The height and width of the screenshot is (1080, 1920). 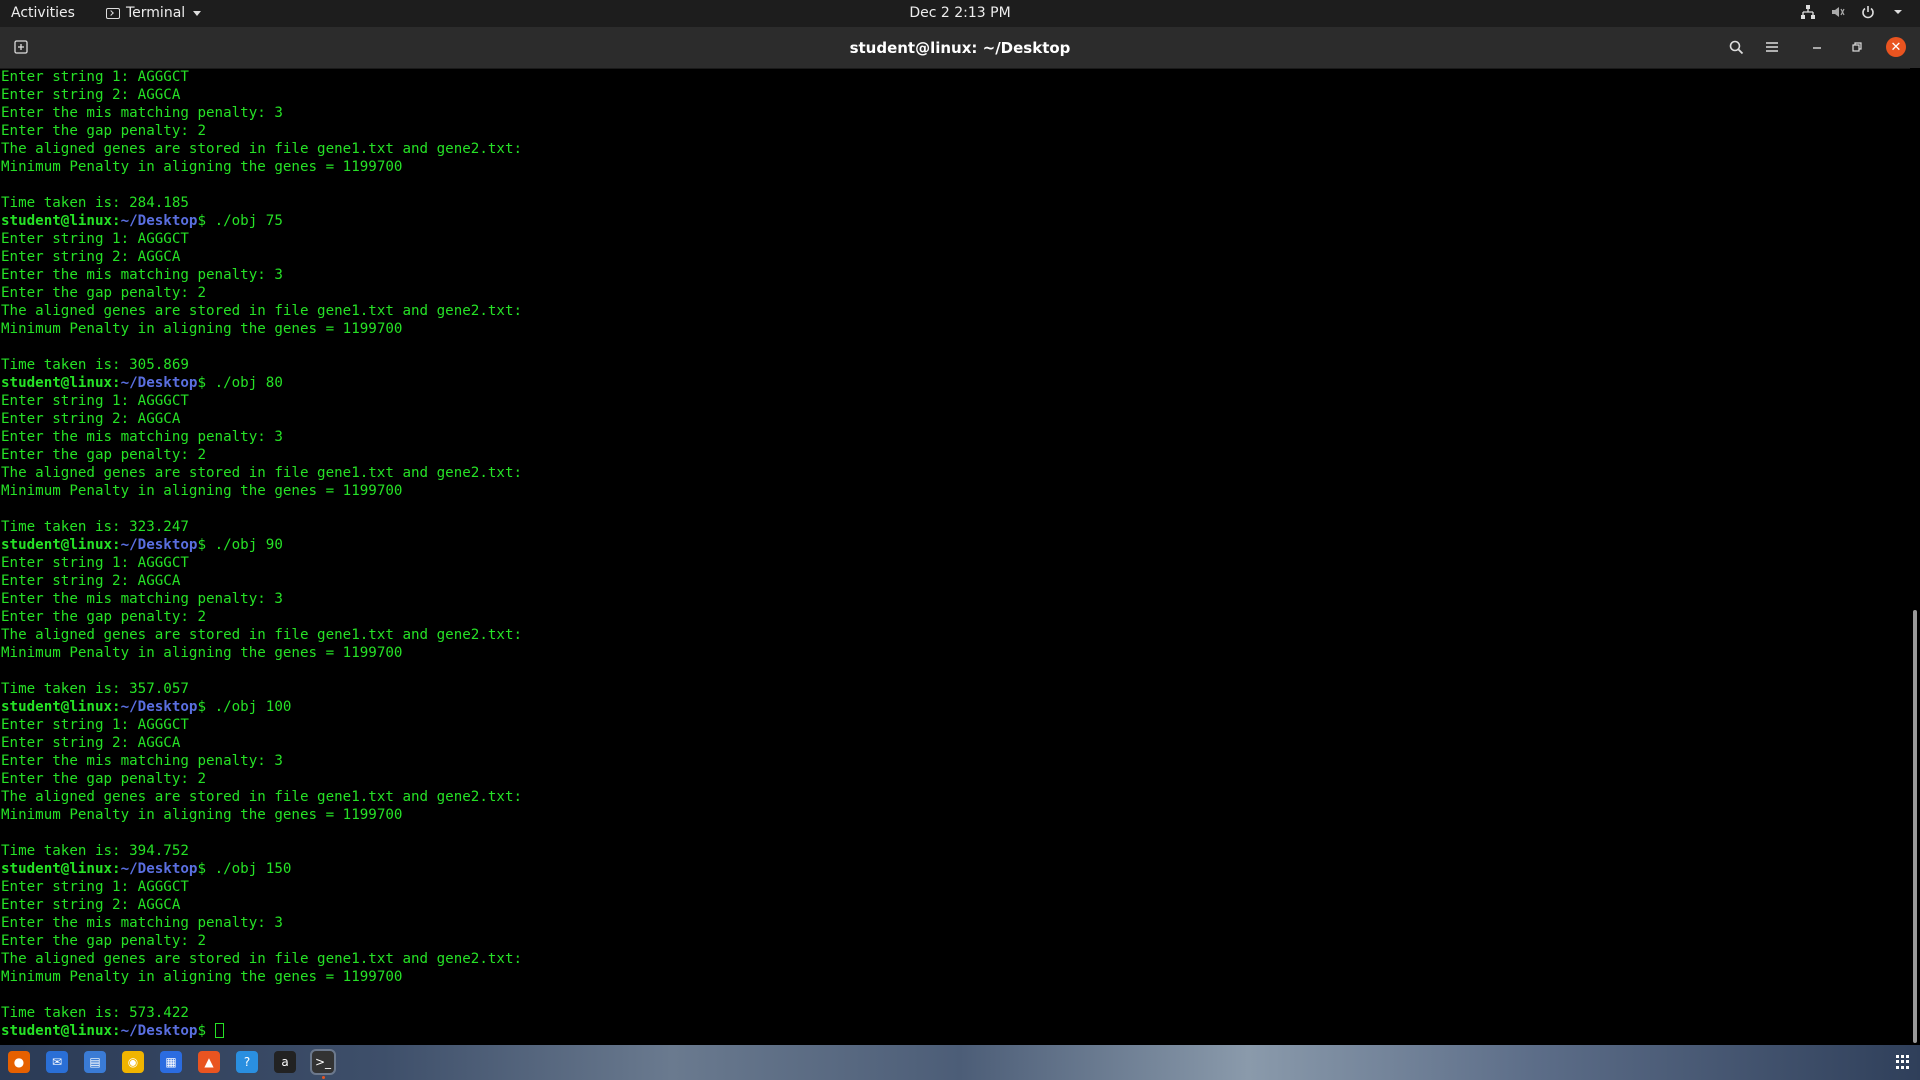 I want to click on new-tab-button, so click(x=21, y=47).